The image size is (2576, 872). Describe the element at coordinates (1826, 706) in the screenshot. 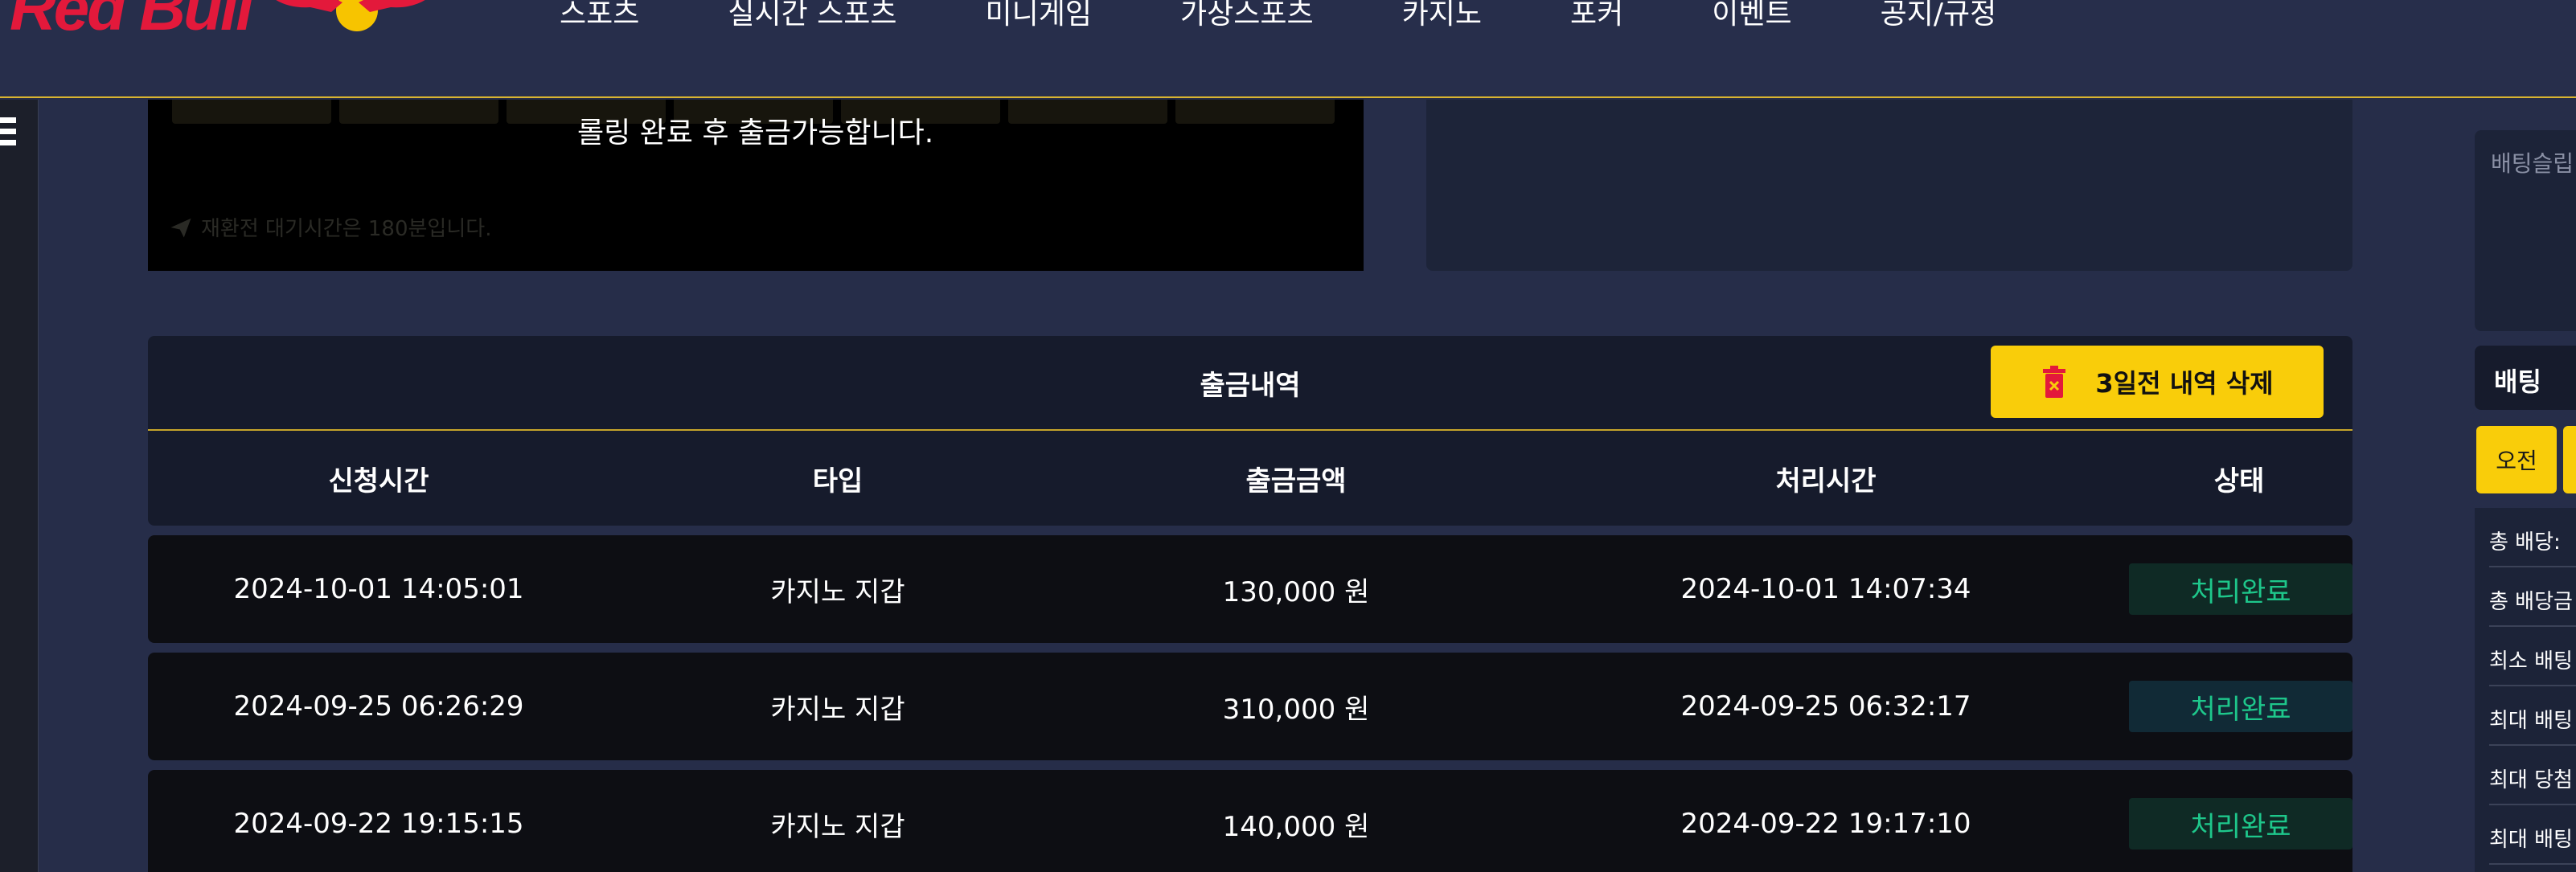

I see `cell-processed-time: 2024-09-25 06:32:17` at that location.